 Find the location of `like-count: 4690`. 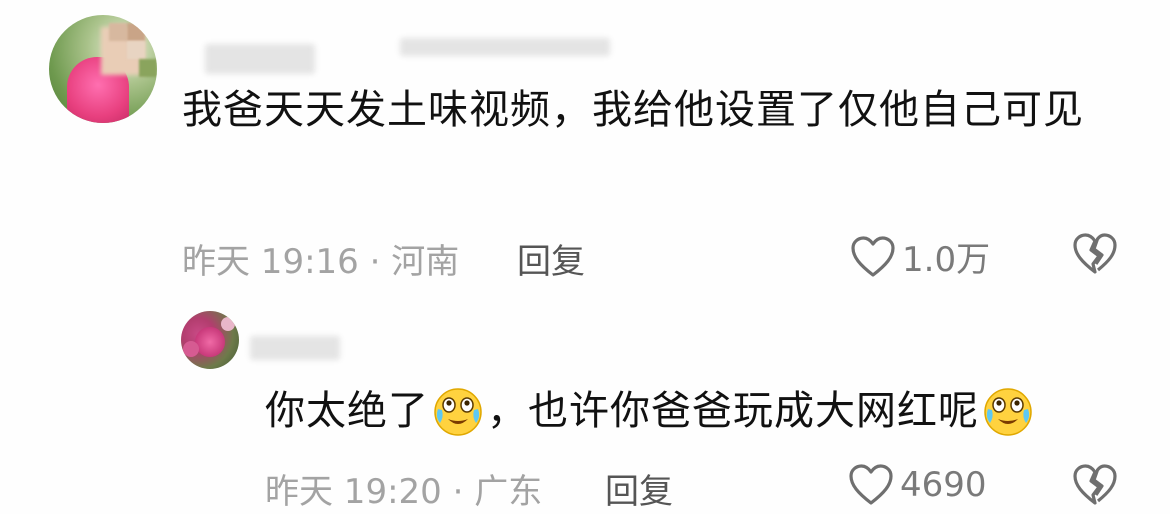

like-count: 4690 is located at coordinates (943, 485).